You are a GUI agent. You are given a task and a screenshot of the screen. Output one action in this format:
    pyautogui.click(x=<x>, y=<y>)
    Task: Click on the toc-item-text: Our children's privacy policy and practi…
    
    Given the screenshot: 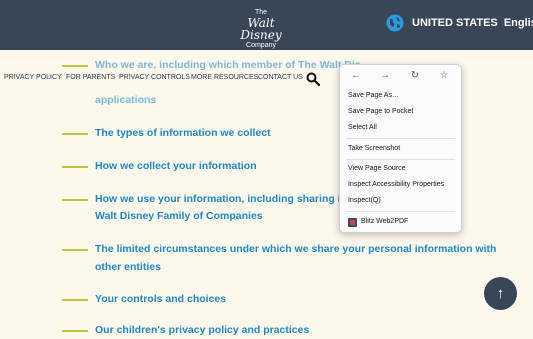 What is the action you would take?
    pyautogui.click(x=202, y=330)
    